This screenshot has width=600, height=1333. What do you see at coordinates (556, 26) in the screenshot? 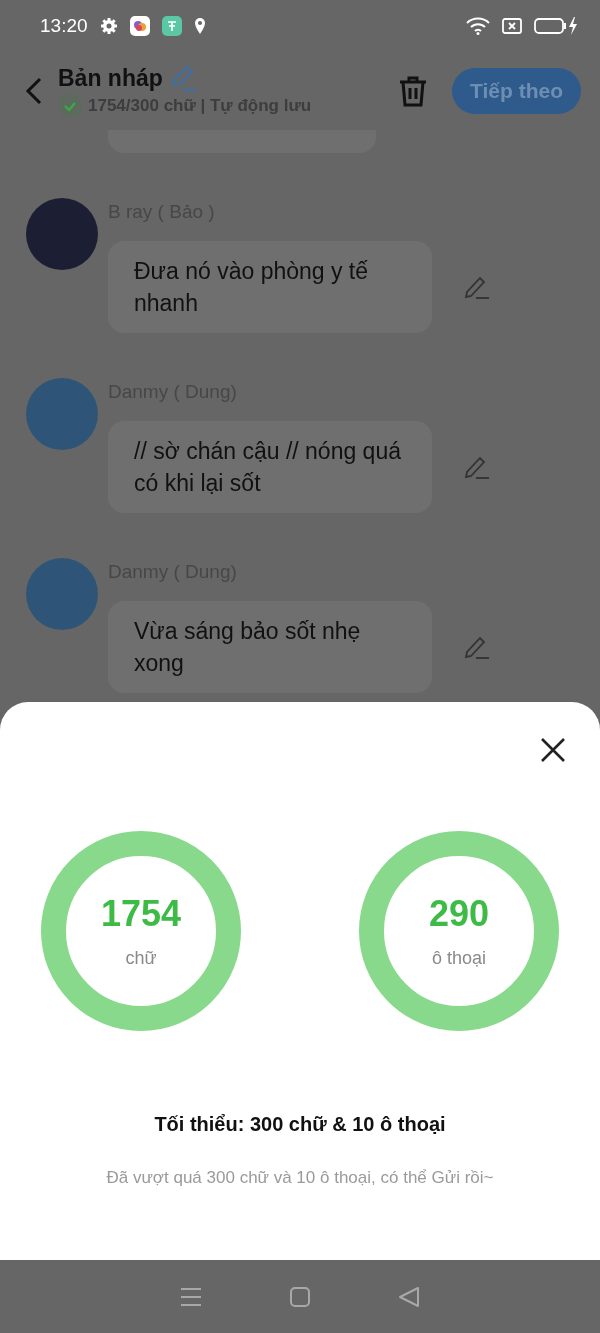
I see `battery-charging-icon` at bounding box center [556, 26].